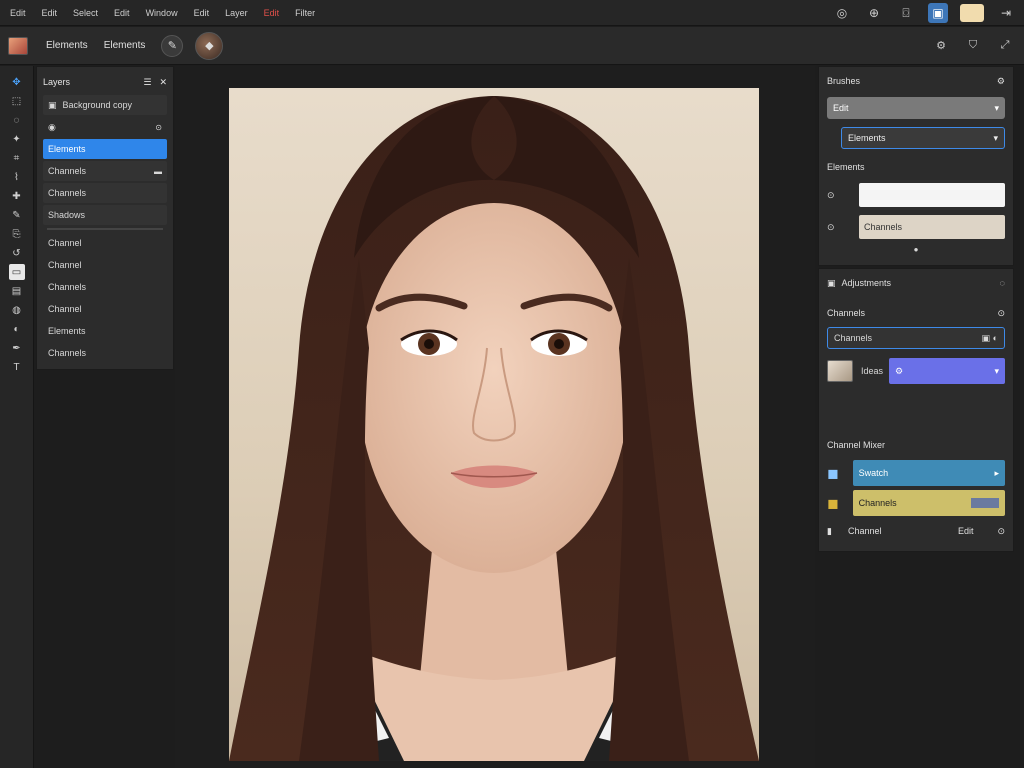 This screenshot has width=1024, height=768. Describe the element at coordinates (867, 138) in the screenshot. I see `dropdown-value: Elements` at that location.